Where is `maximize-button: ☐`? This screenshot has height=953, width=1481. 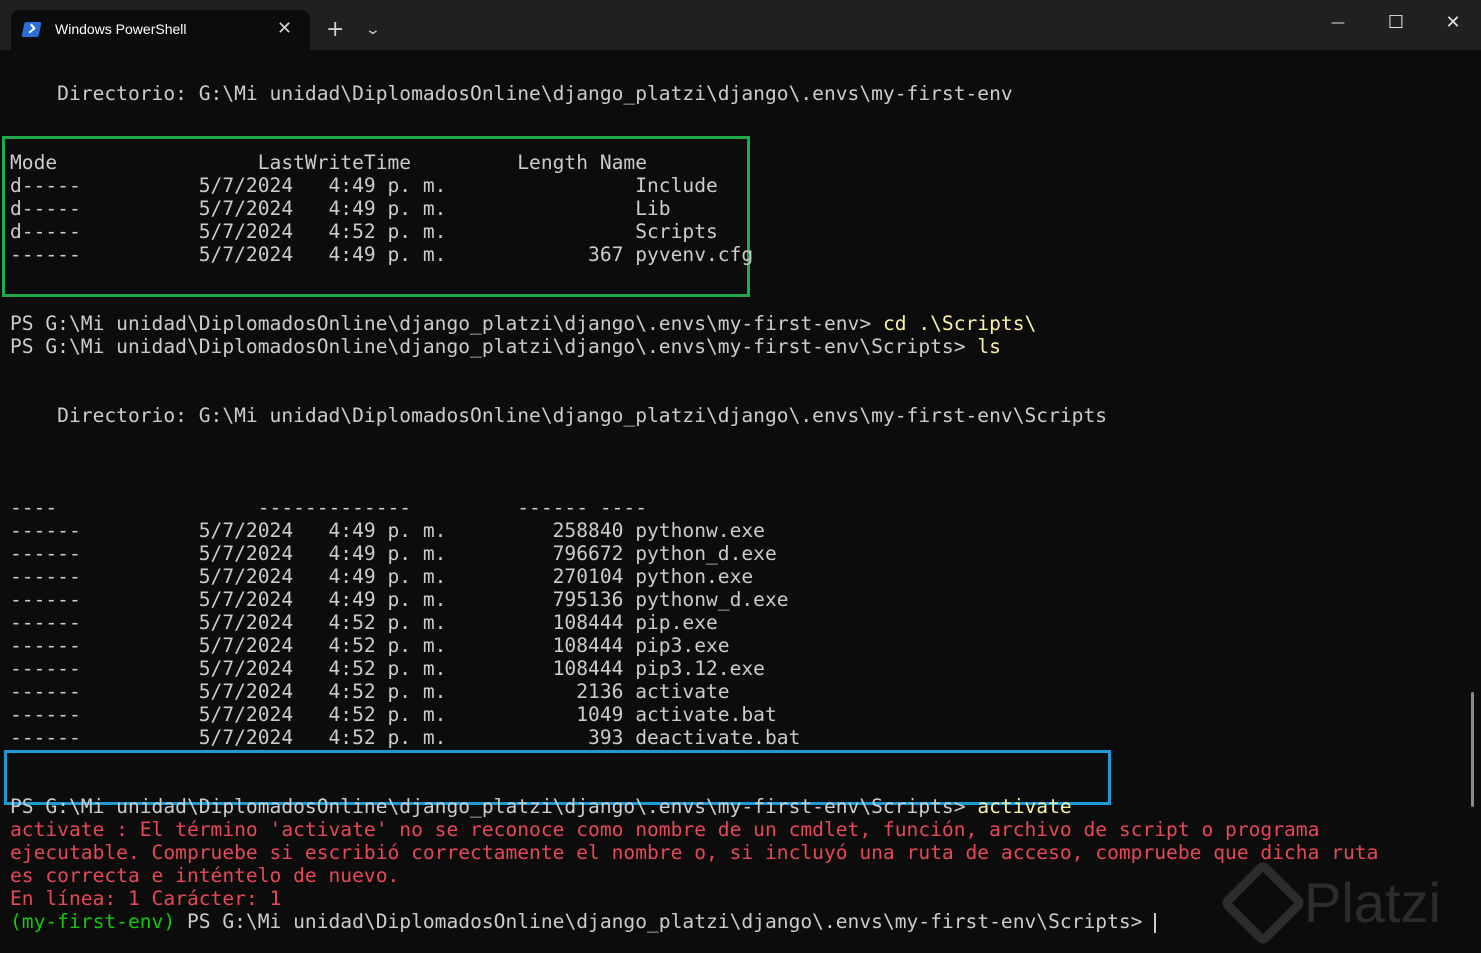
maximize-button: ☐ is located at coordinates (1396, 23).